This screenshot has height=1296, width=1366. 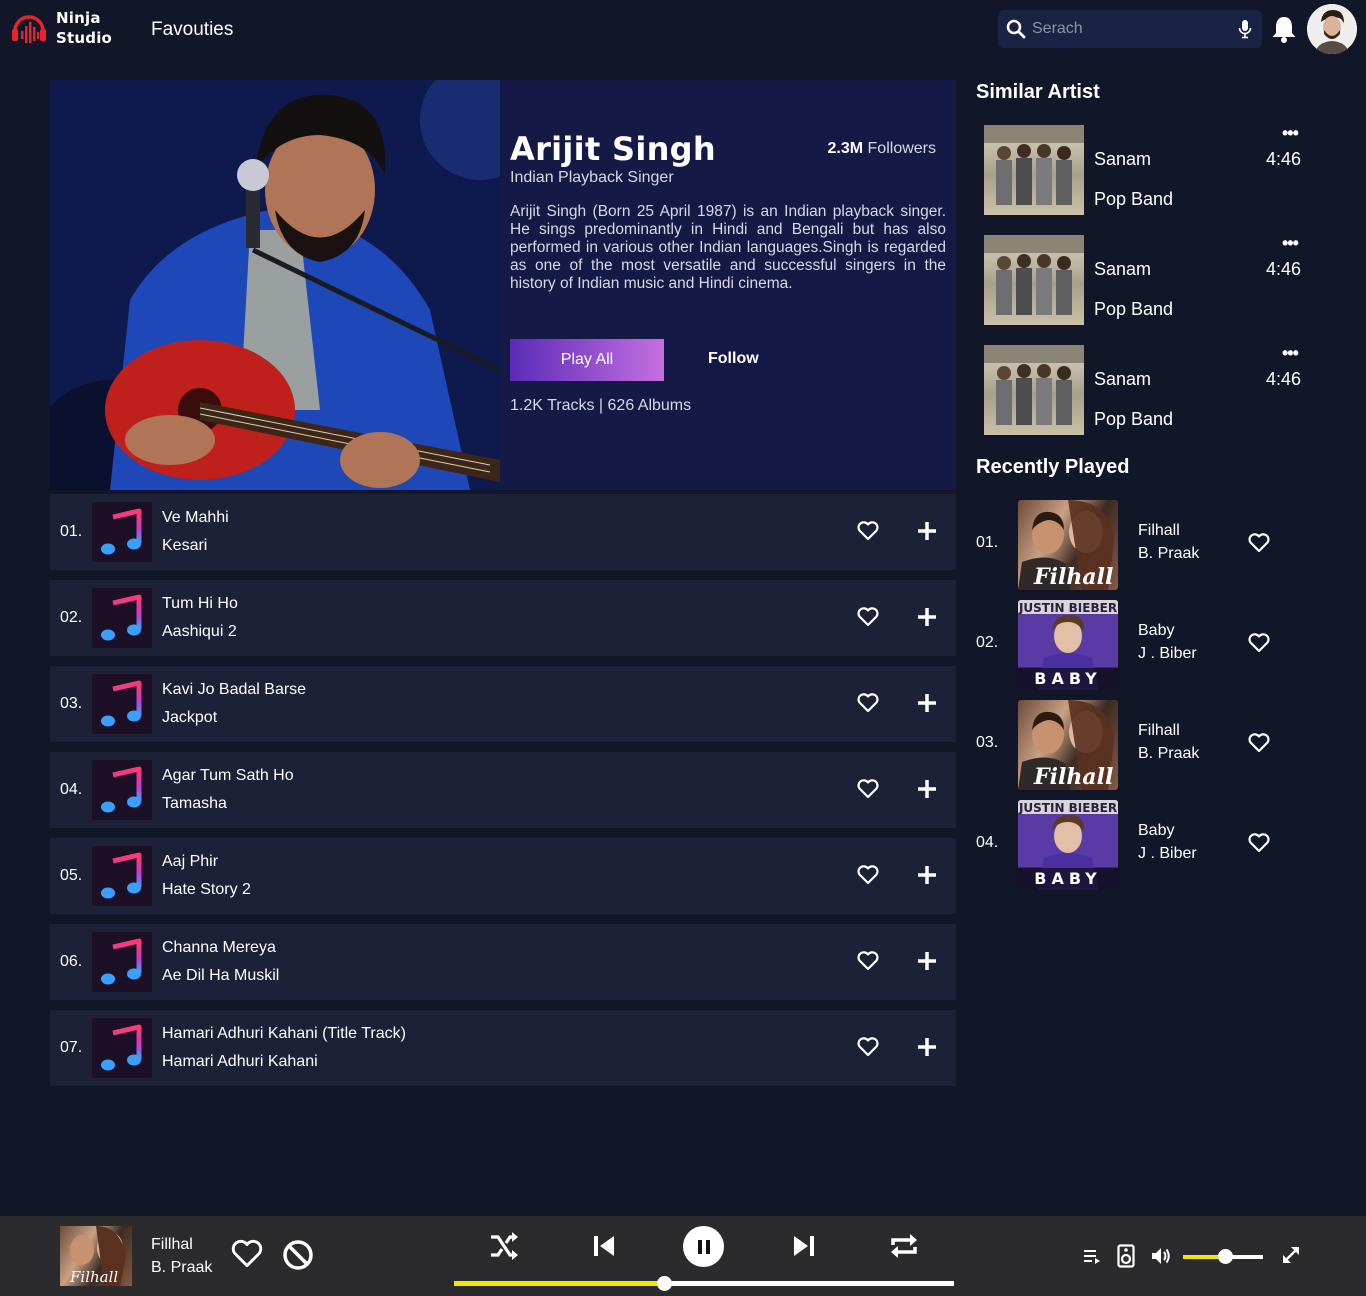 What do you see at coordinates (78, 18) in the screenshot?
I see `logo-line-1: Ninja` at bounding box center [78, 18].